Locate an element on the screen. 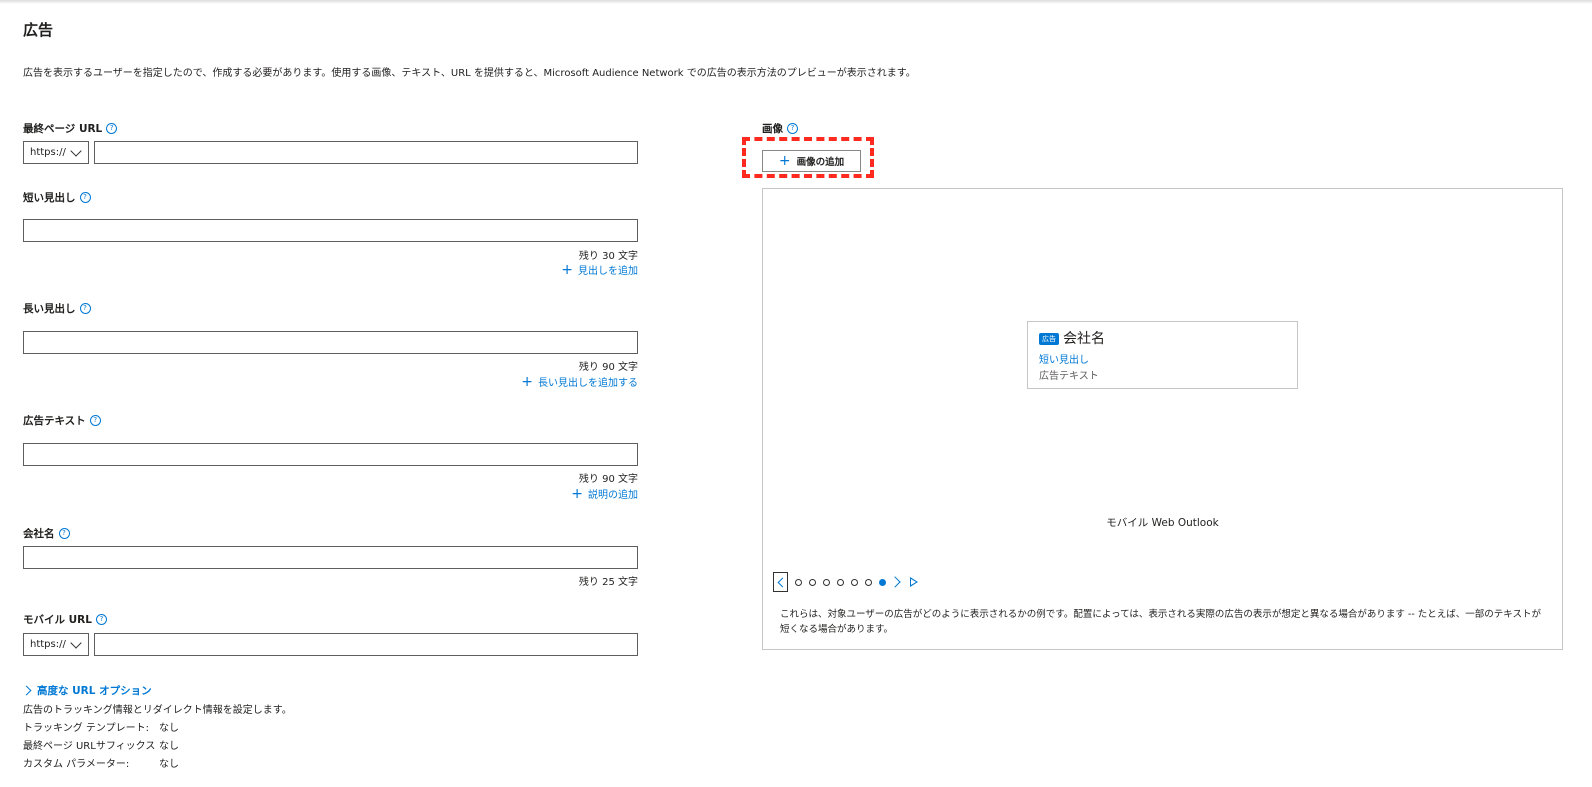 The width and height of the screenshot is (1592, 787). add-long-headline-label: 長い見出しを追加する is located at coordinates (588, 383).